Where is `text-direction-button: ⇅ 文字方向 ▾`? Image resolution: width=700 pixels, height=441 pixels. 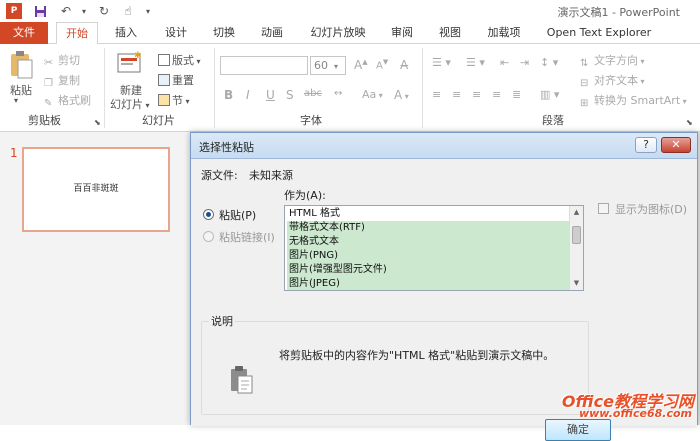 text-direction-button: ⇅ 文字方向 ▾ is located at coordinates (612, 61).